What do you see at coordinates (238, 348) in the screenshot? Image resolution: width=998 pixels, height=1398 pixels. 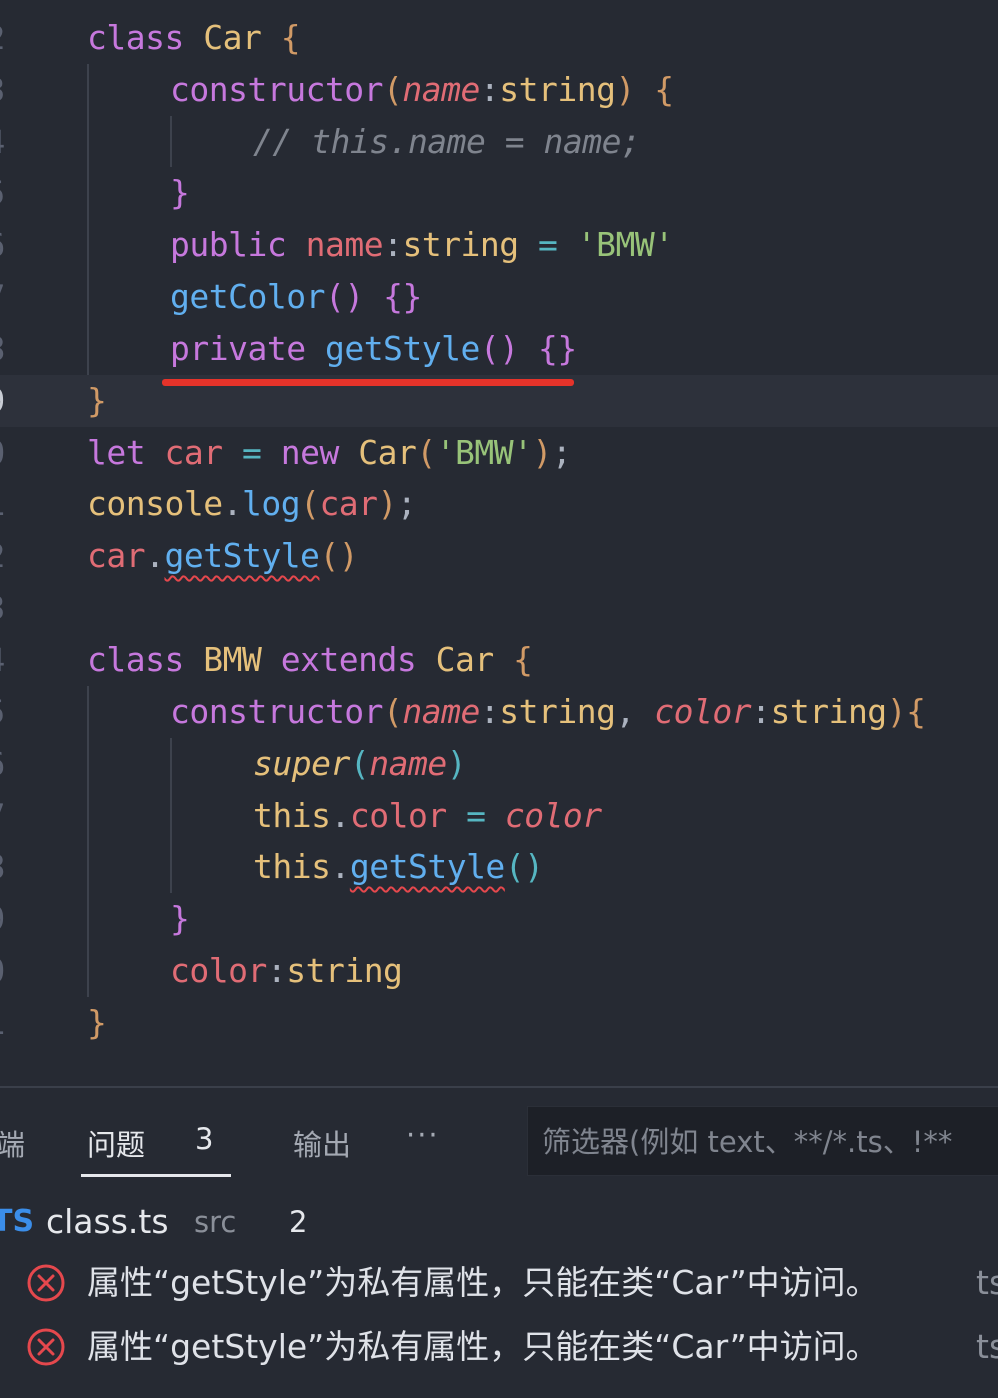 I see `code-token: private` at bounding box center [238, 348].